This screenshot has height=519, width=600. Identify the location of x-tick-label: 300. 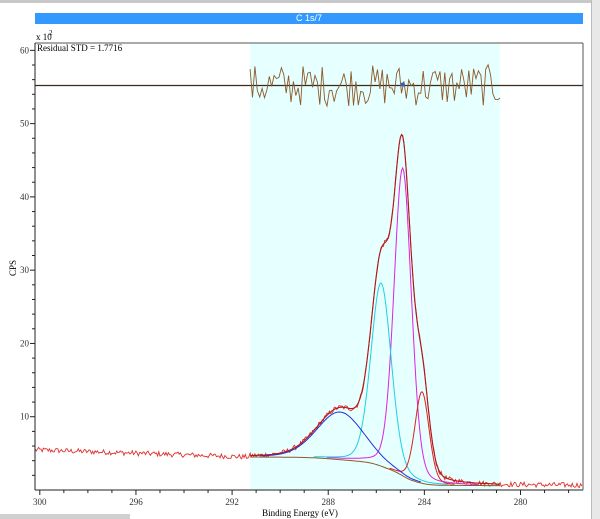
(40, 502).